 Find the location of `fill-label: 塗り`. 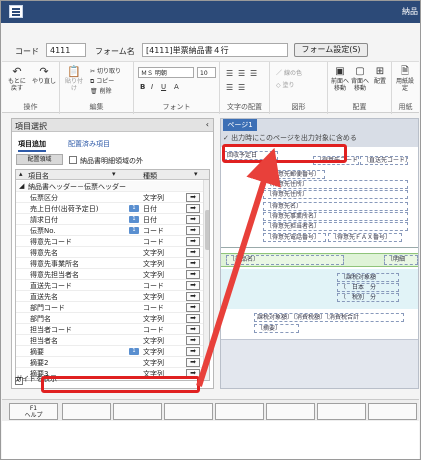

fill-label: 塗り is located at coordinates (288, 85).